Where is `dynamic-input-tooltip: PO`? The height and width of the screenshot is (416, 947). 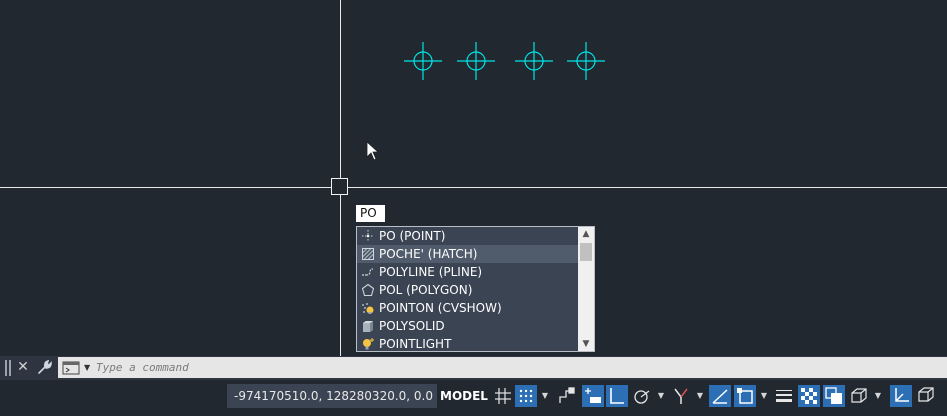
dynamic-input-tooltip: PO is located at coordinates (370, 213).